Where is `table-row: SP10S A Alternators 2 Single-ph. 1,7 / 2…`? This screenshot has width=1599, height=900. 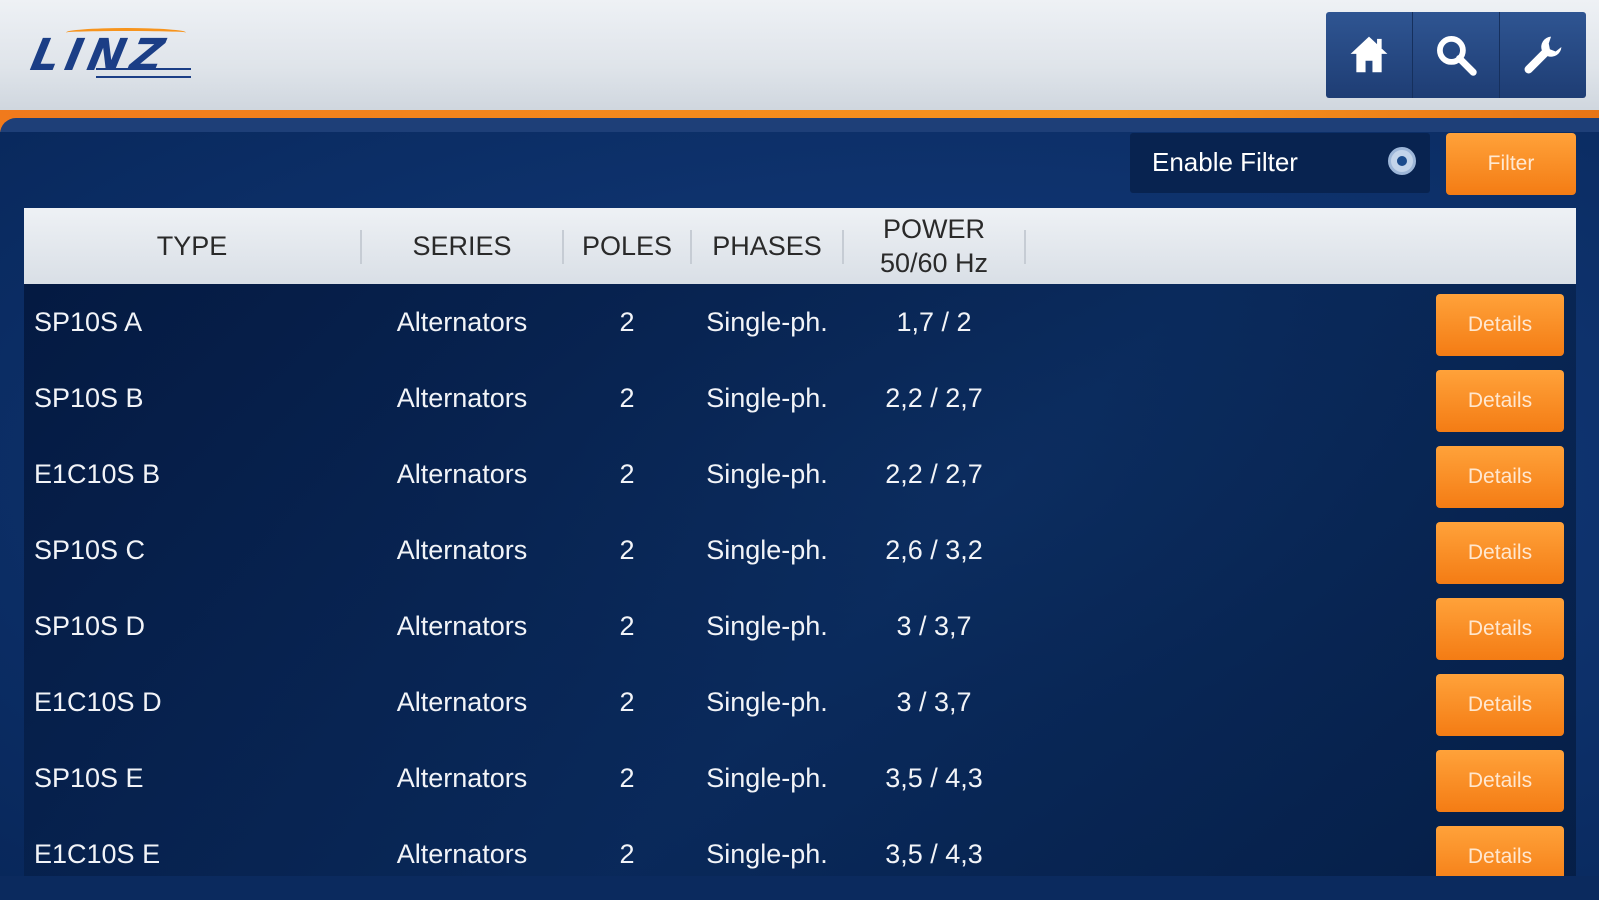
table-row: SP10S A Alternators 2 Single-ph. 1,7 / 2… is located at coordinates (800, 322).